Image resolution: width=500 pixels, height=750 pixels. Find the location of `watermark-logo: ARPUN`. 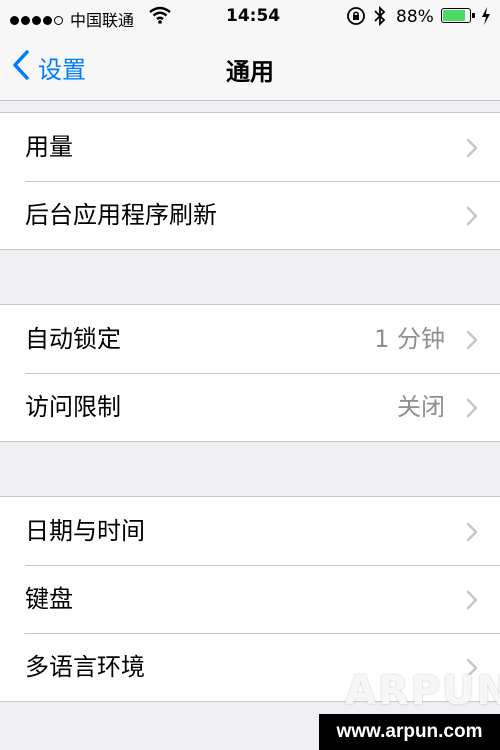

watermark-logo: ARPUN is located at coordinates (422, 691).